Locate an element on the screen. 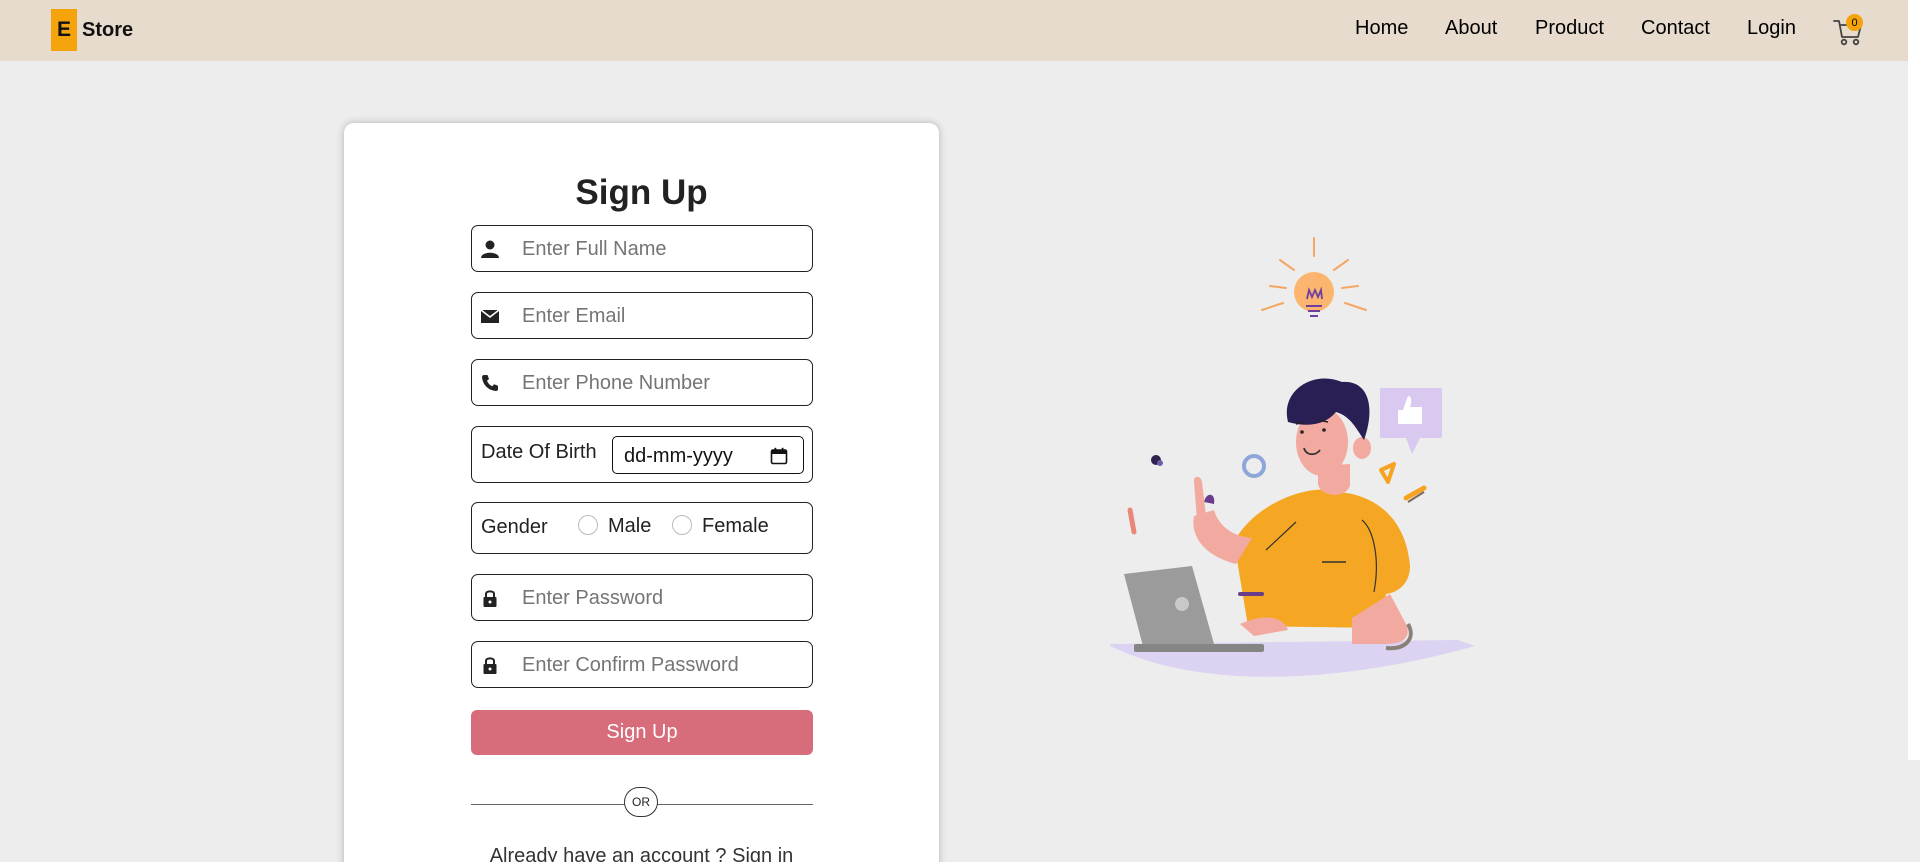 The height and width of the screenshot is (862, 1920). gender-field: Gender Male Female is located at coordinates (642, 528).